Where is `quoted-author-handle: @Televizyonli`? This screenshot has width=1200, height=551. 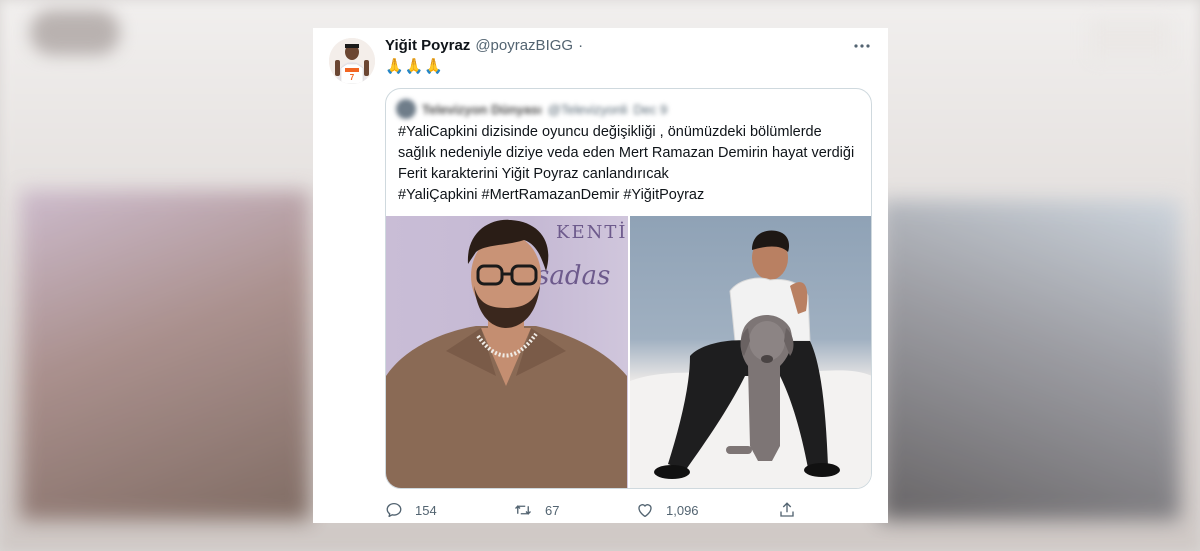 quoted-author-handle: @Televizyonli is located at coordinates (587, 109).